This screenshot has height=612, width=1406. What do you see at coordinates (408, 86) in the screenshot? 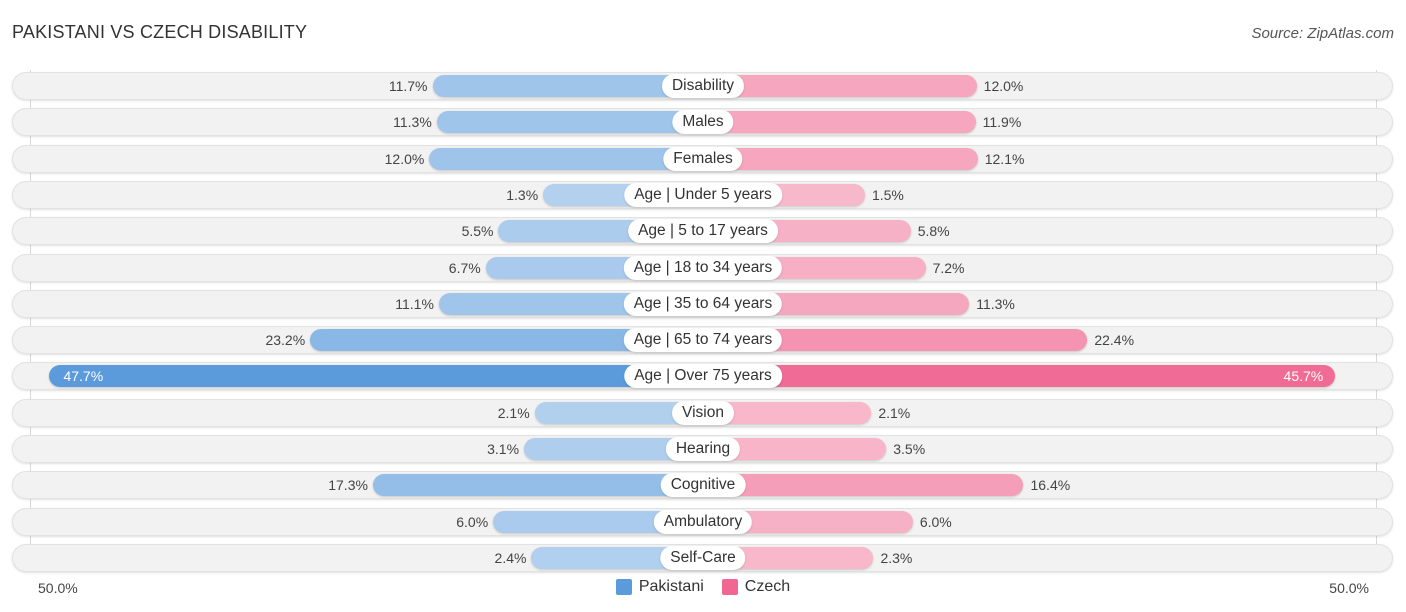
I see `value-label-pakistani: 11.7%` at bounding box center [408, 86].